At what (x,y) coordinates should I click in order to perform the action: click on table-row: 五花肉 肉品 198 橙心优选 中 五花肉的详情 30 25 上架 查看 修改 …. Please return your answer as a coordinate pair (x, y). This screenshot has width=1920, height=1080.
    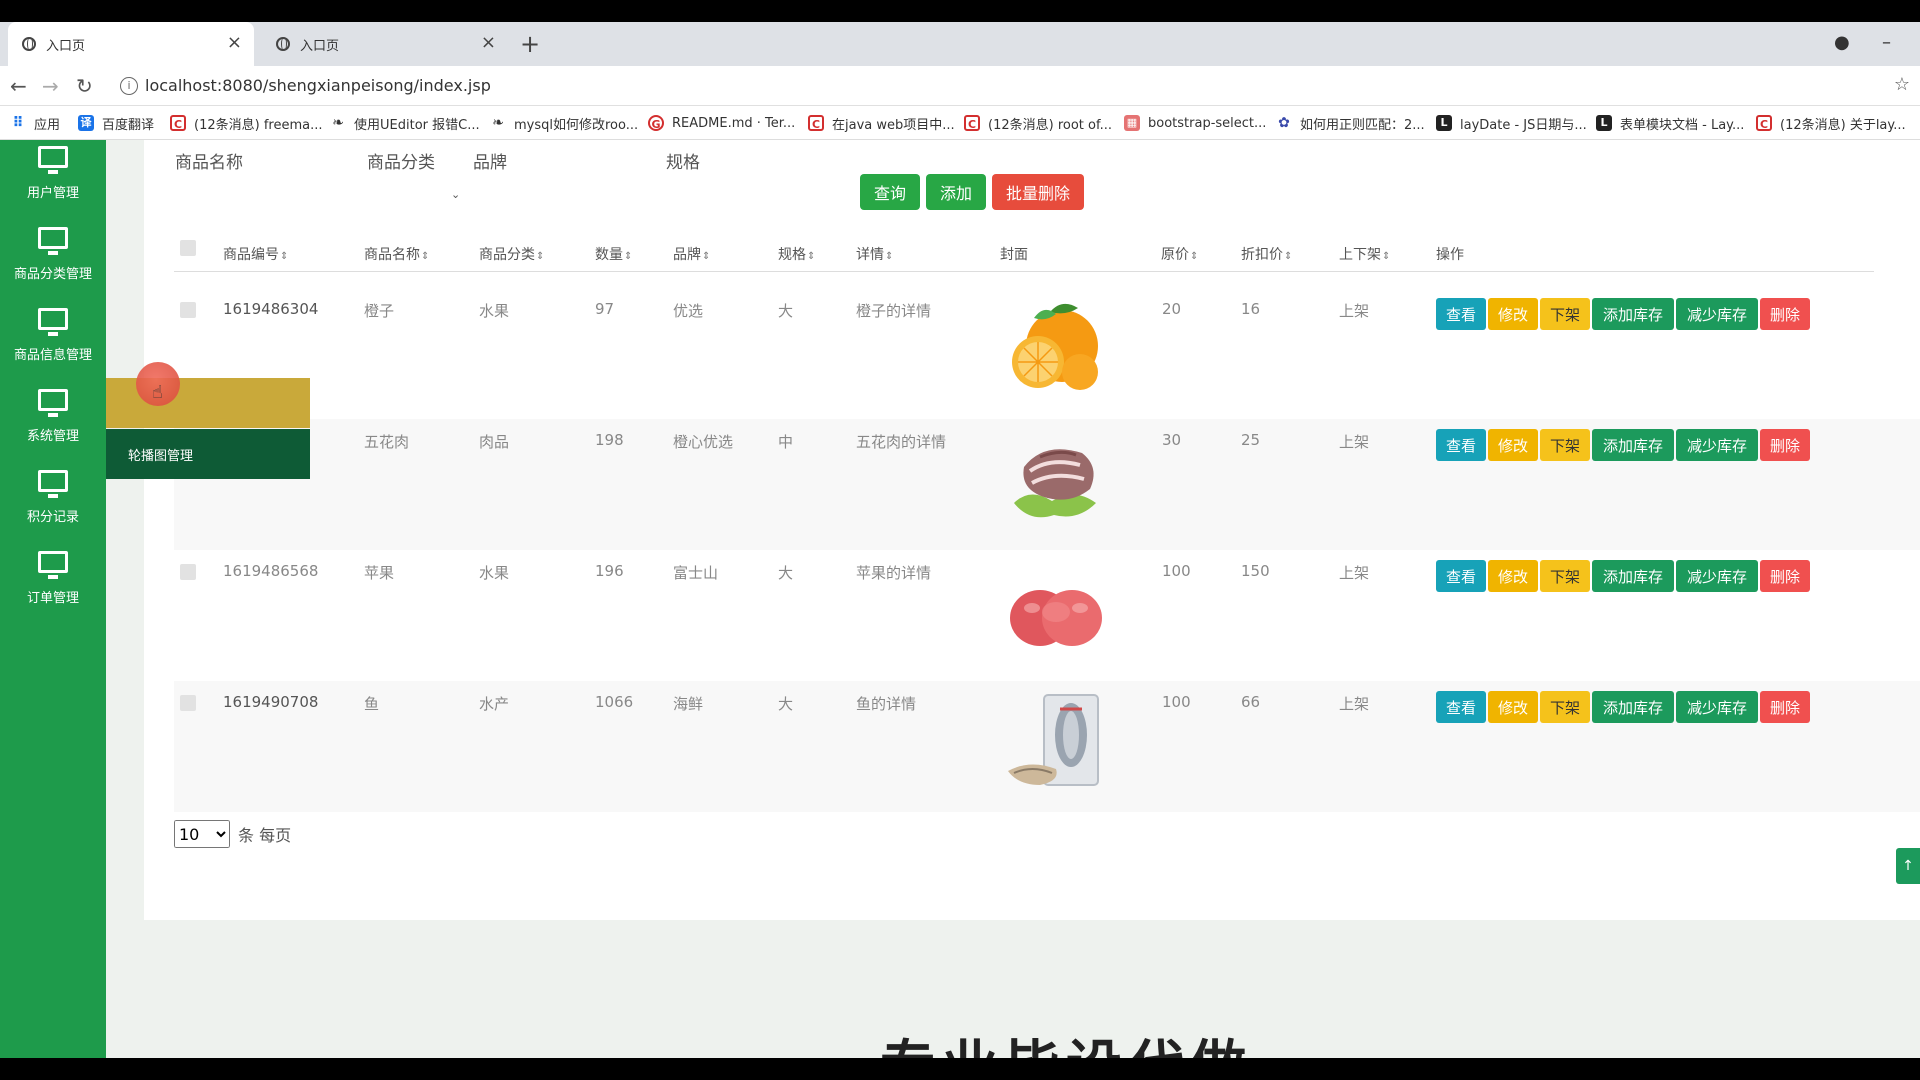
    Looking at the image, I should click on (1047, 484).